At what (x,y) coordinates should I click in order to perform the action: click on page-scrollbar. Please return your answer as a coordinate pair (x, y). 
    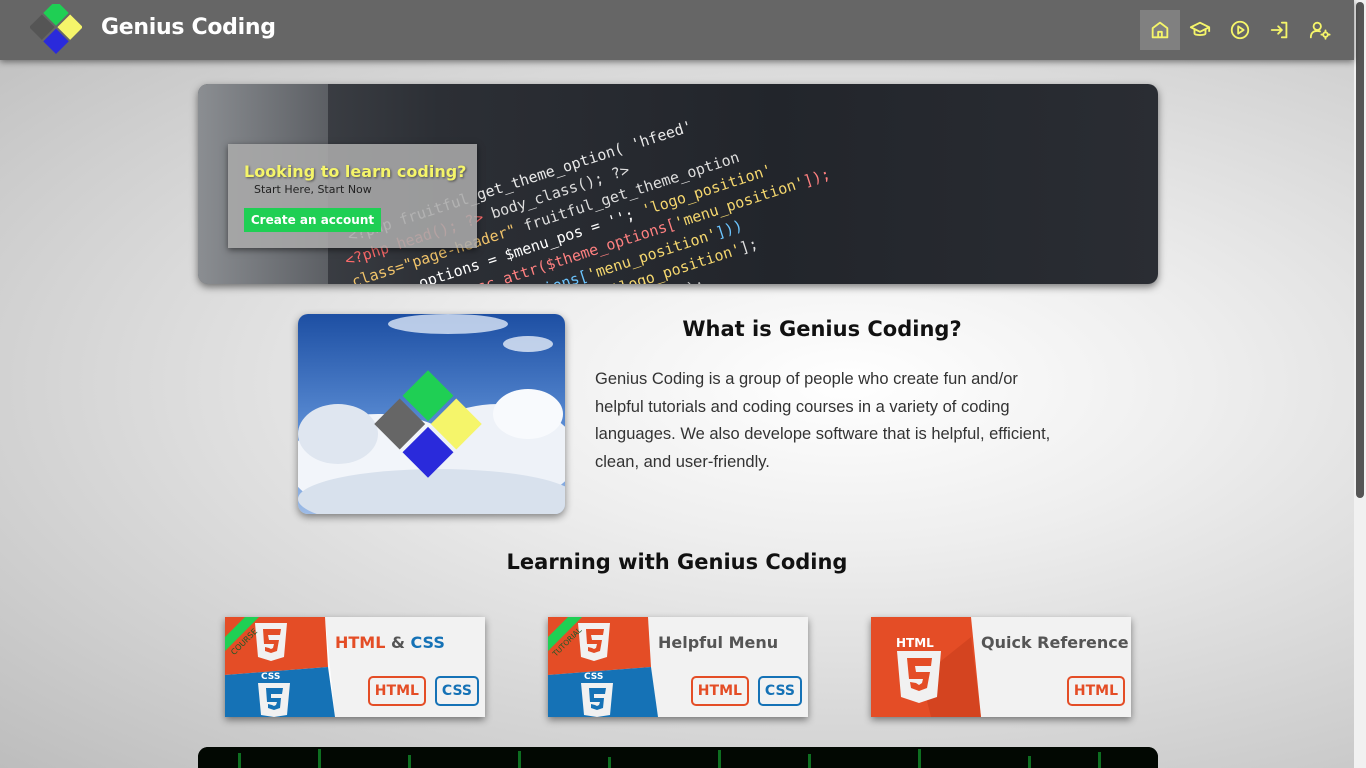
    Looking at the image, I should click on (1360, 384).